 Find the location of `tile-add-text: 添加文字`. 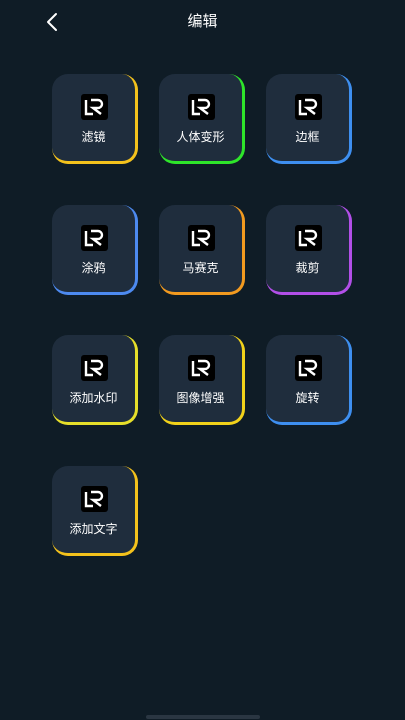

tile-add-text: 添加文字 is located at coordinates (95, 511).